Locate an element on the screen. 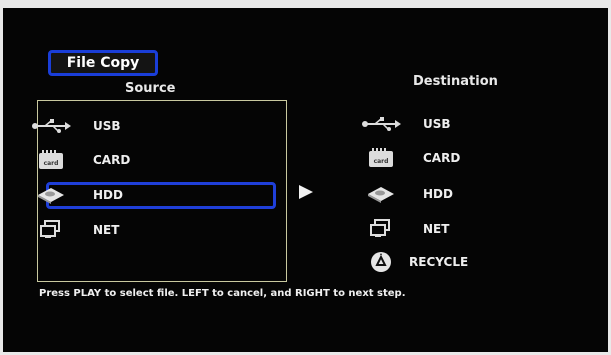  source-item-label: USB is located at coordinates (107, 126).